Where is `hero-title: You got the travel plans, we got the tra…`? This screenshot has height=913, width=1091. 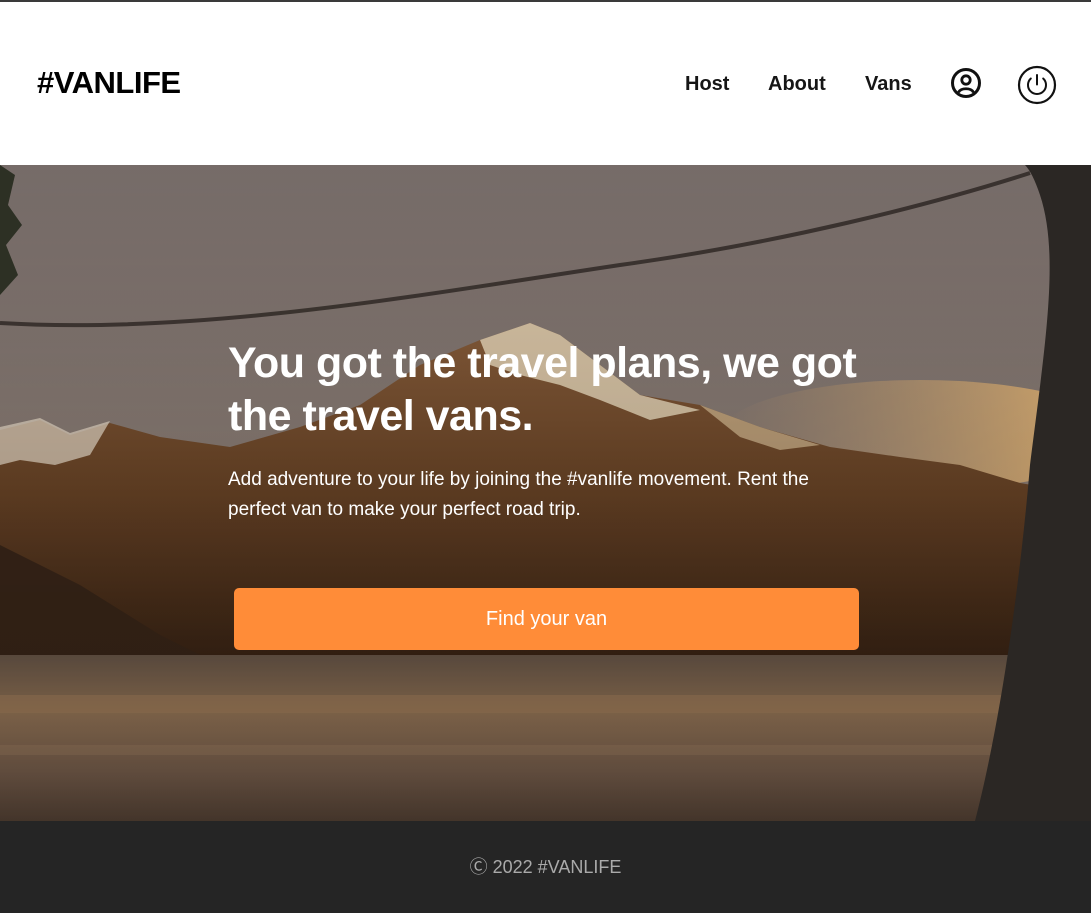 hero-title: You got the travel plans, we got the tra… is located at coordinates (542, 389).